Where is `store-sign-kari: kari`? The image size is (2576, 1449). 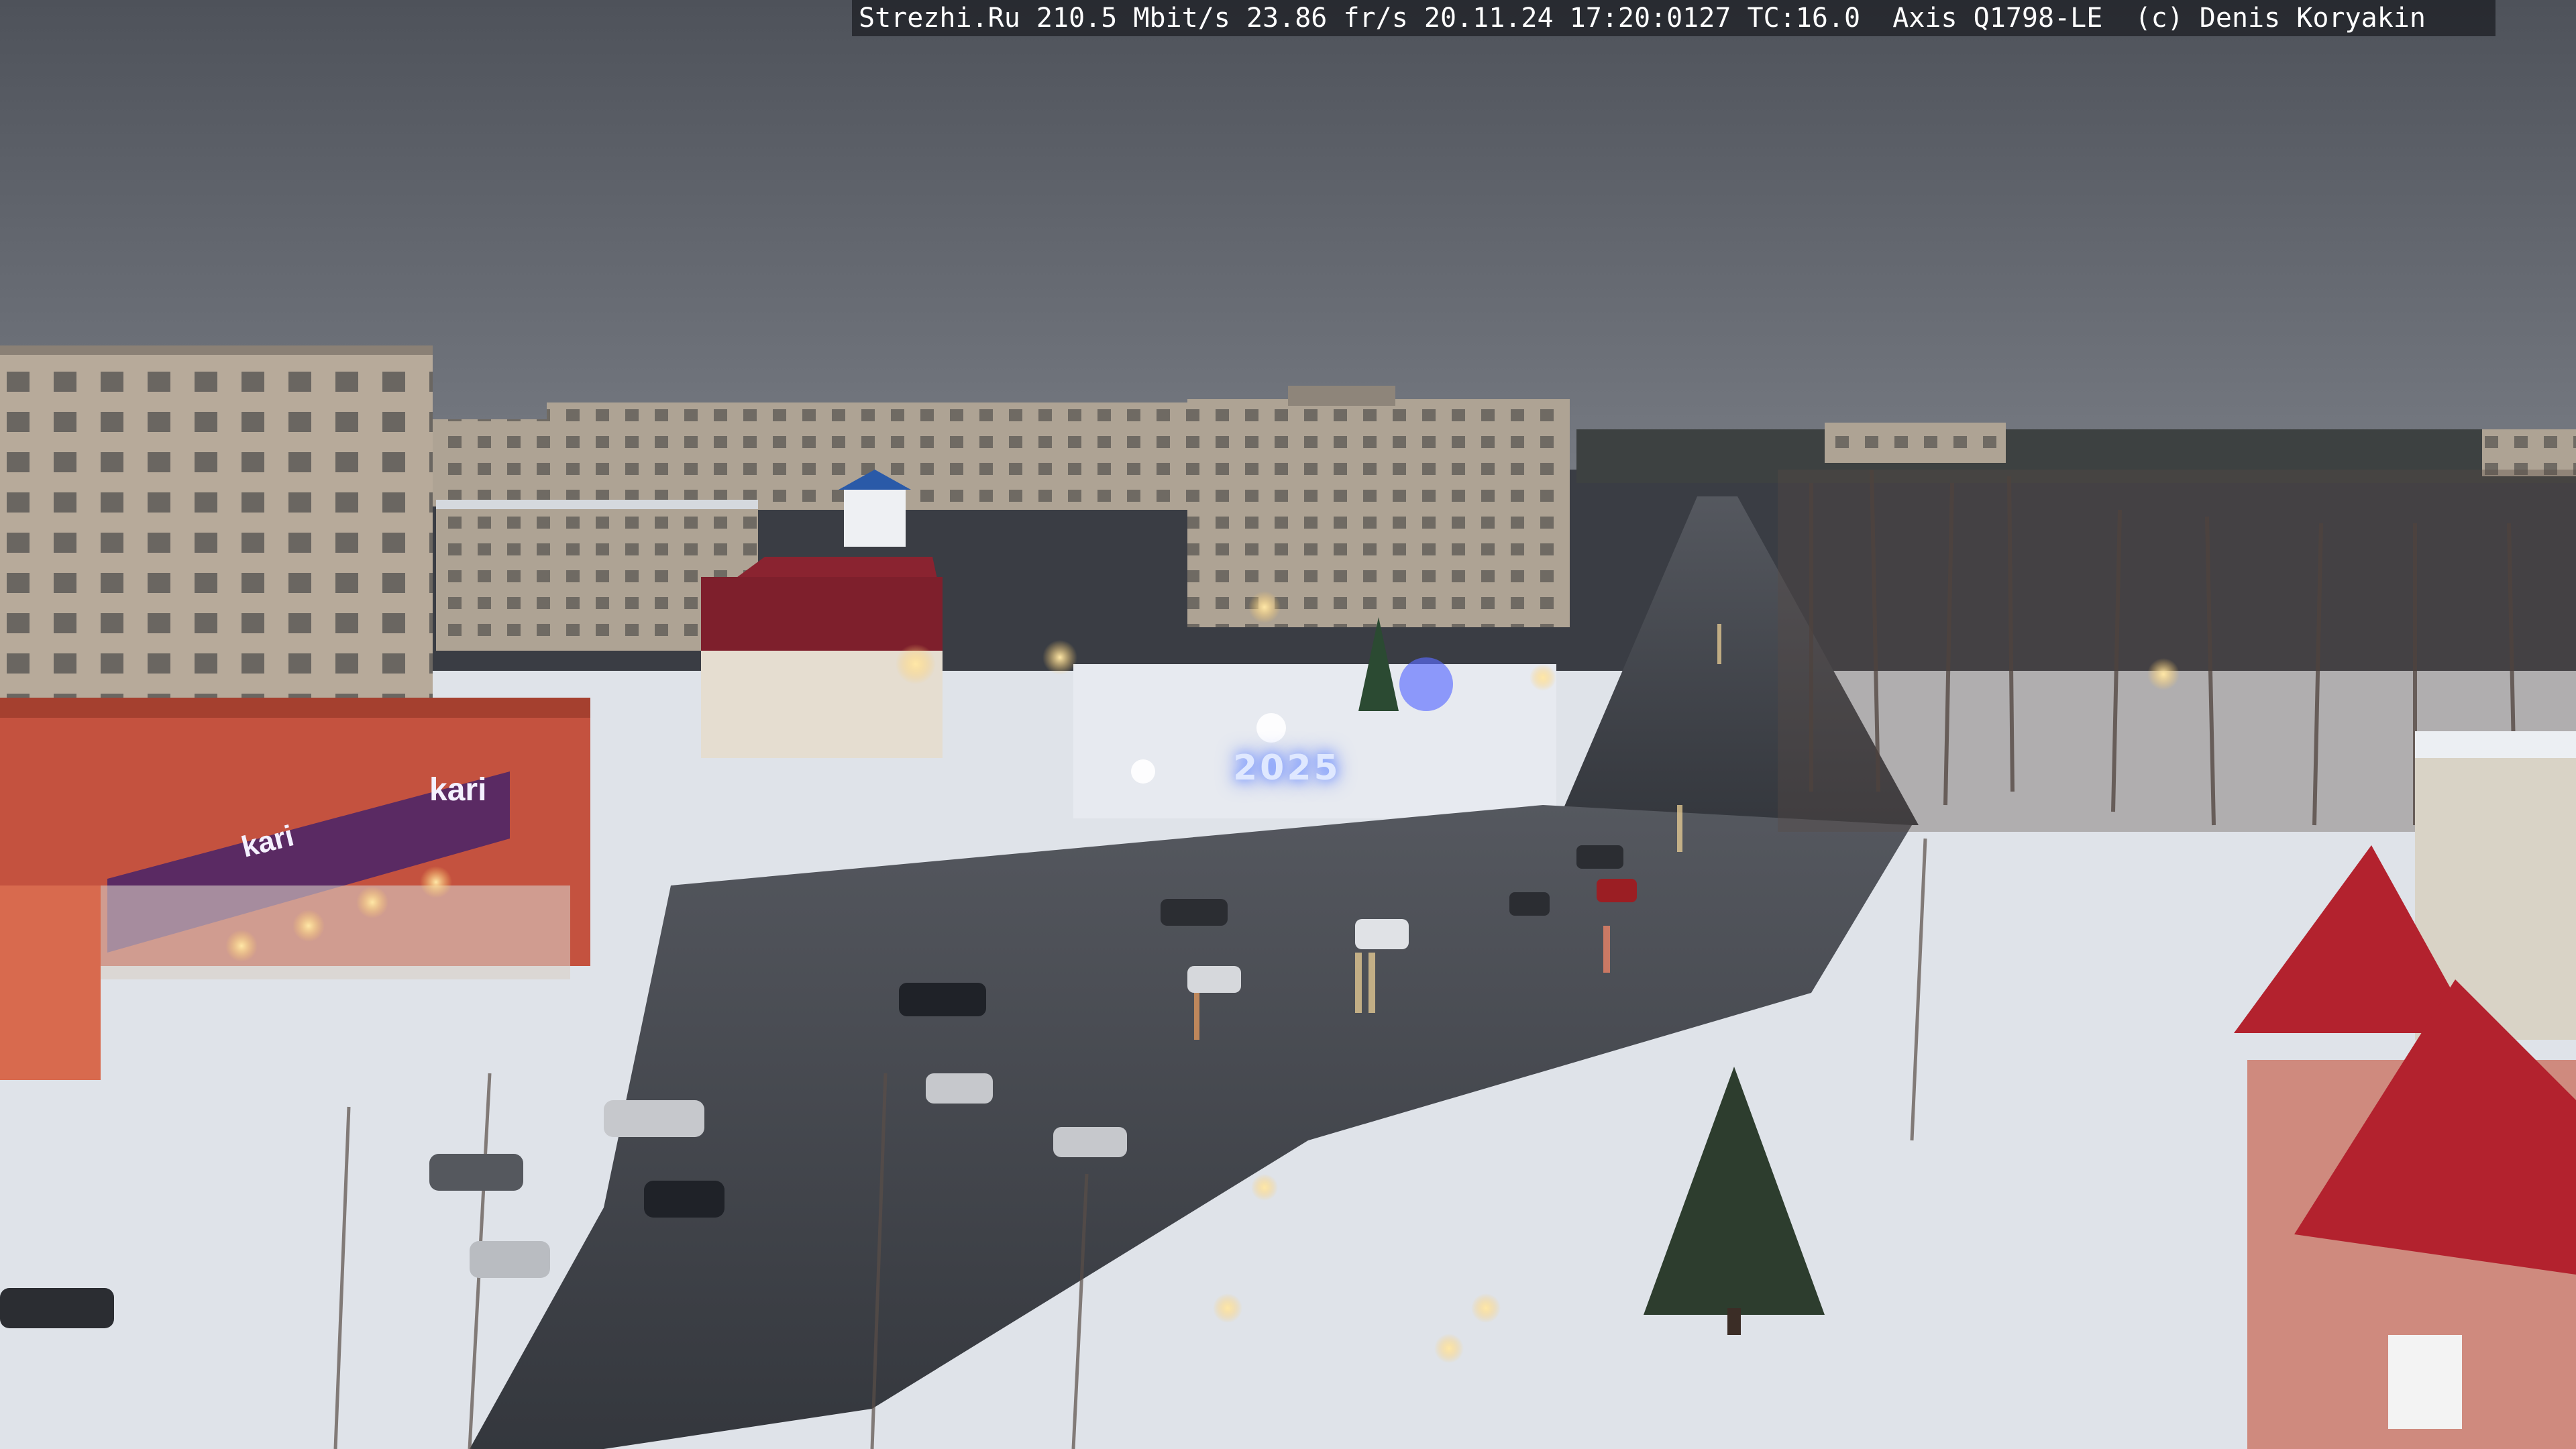
store-sign-kari: kari is located at coordinates (458, 790).